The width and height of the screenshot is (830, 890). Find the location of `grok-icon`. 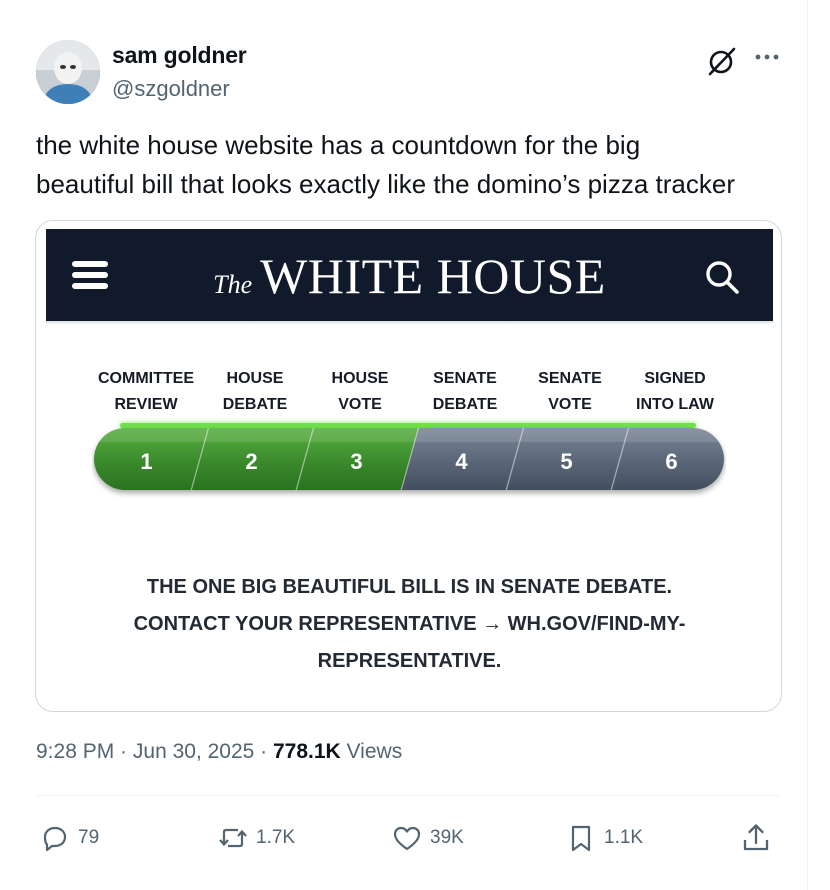

grok-icon is located at coordinates (722, 61).